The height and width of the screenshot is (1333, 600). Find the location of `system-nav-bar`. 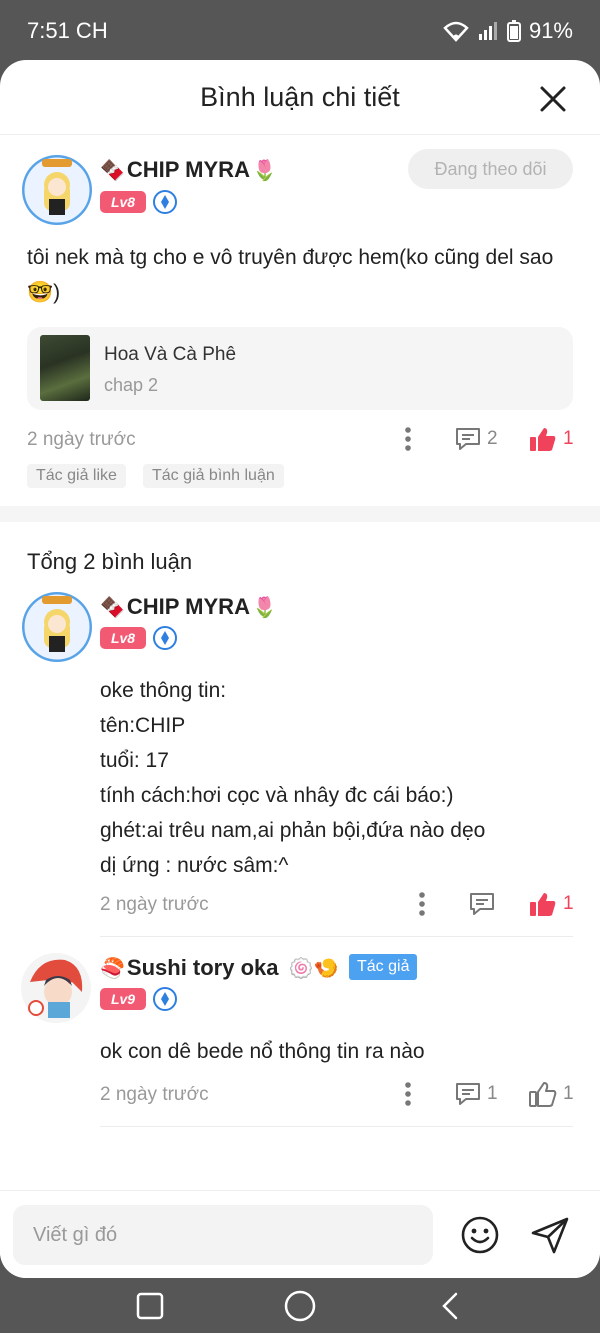

system-nav-bar is located at coordinates (300, 1305).